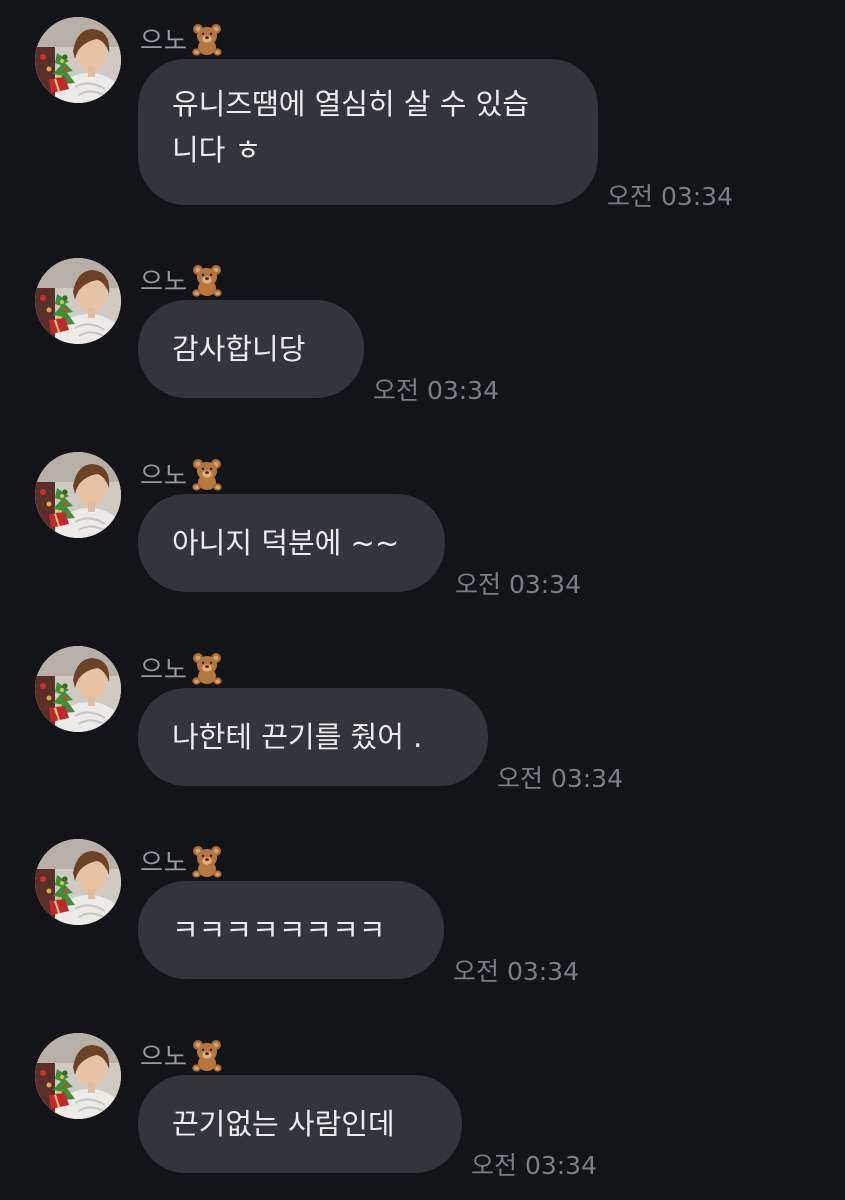 This screenshot has height=1200, width=845. I want to click on message-bubble: 아니지 덕분에 ~~, so click(291, 543).